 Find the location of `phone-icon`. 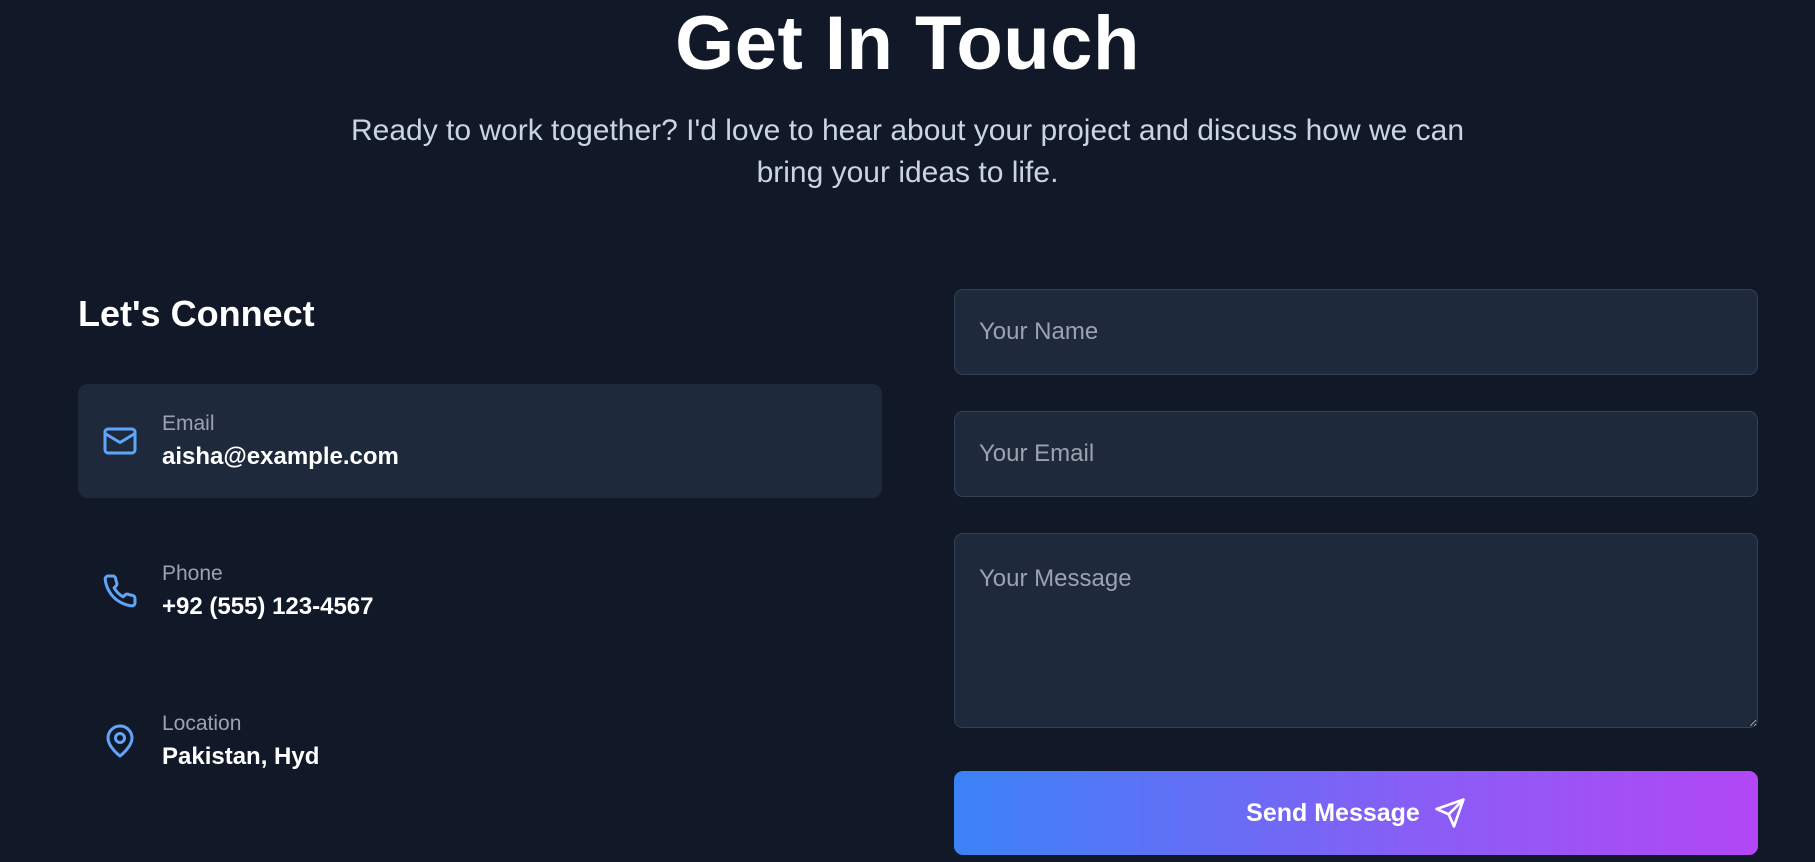

phone-icon is located at coordinates (120, 591).